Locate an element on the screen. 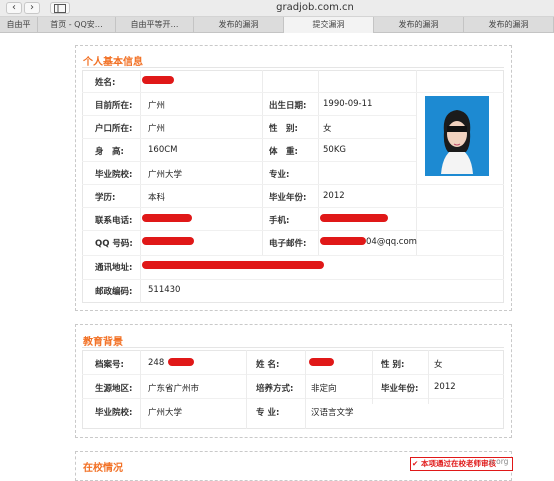  zip-label: 邮政编码: is located at coordinates (114, 292).